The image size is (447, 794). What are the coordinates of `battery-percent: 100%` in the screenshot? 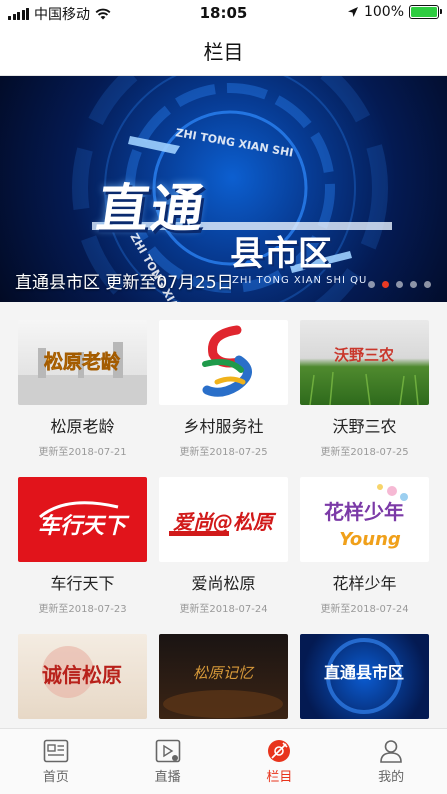 It's located at (383, 12).